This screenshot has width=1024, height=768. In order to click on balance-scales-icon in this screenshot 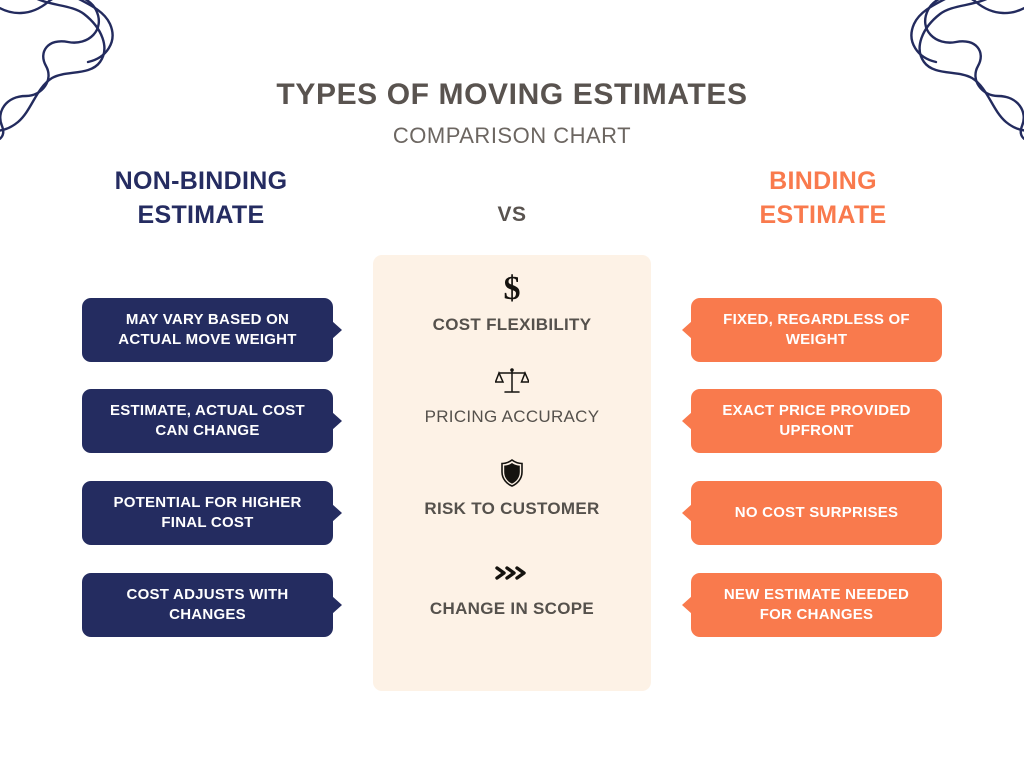, I will do `click(512, 381)`.